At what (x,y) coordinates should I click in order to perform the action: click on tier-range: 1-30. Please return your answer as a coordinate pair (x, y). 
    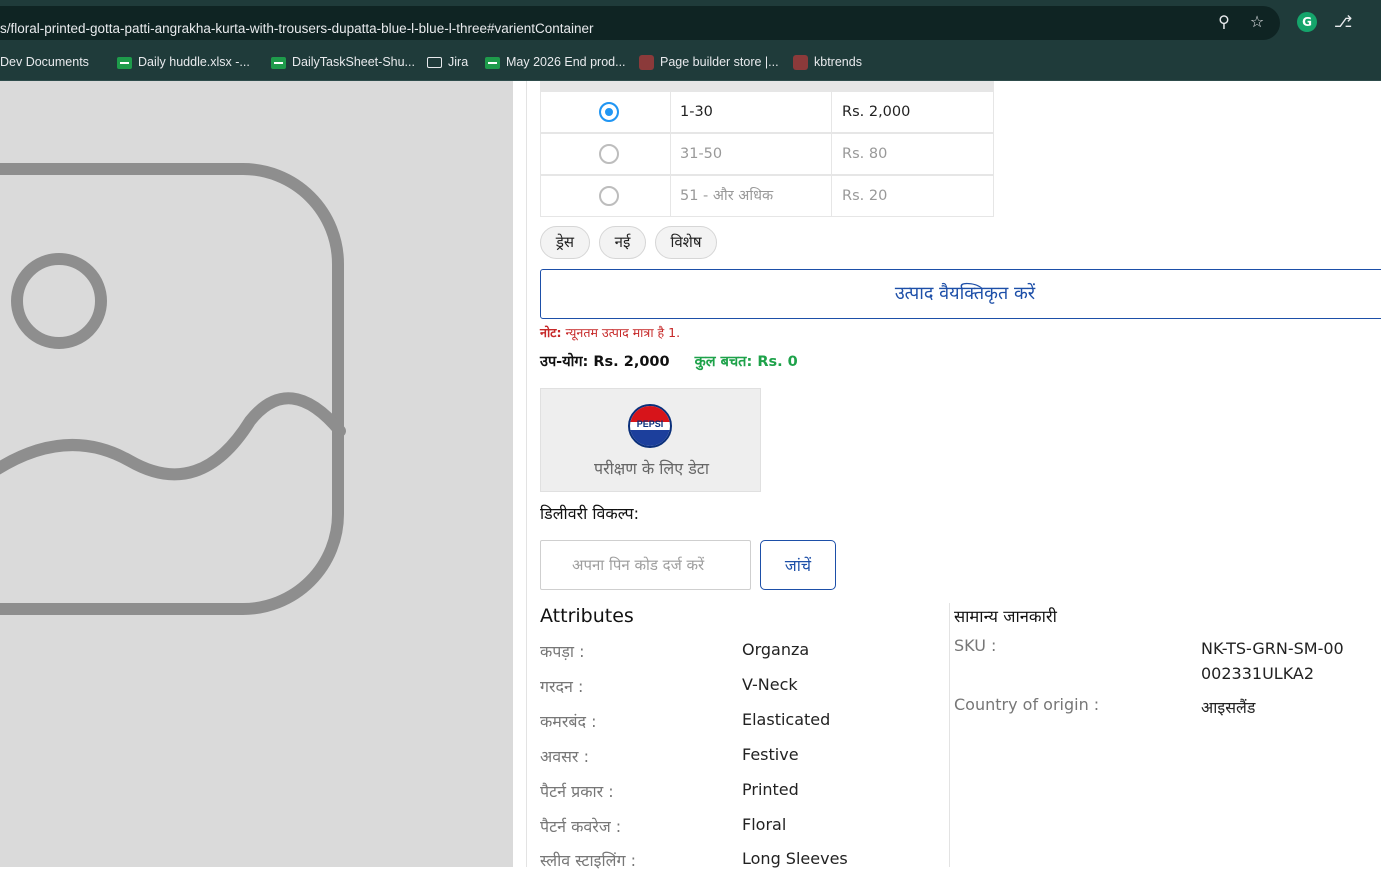
    Looking at the image, I should click on (751, 112).